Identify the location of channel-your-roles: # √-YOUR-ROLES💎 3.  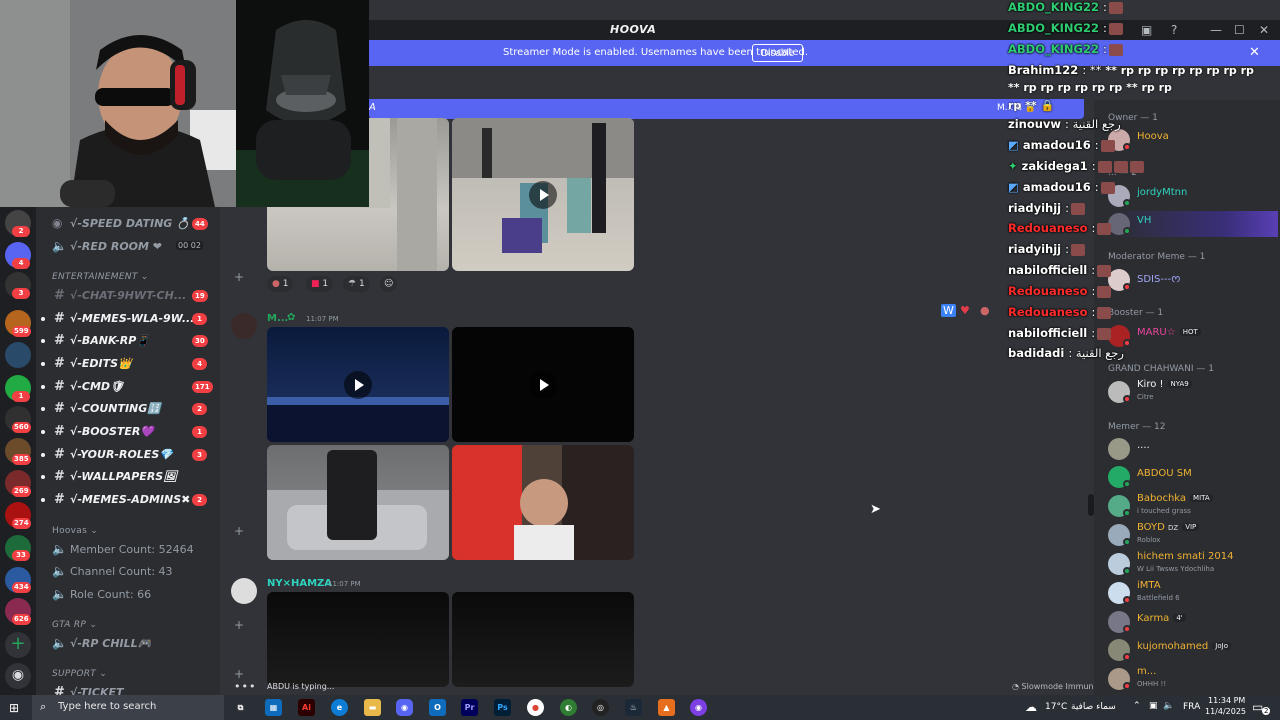
(128, 455).